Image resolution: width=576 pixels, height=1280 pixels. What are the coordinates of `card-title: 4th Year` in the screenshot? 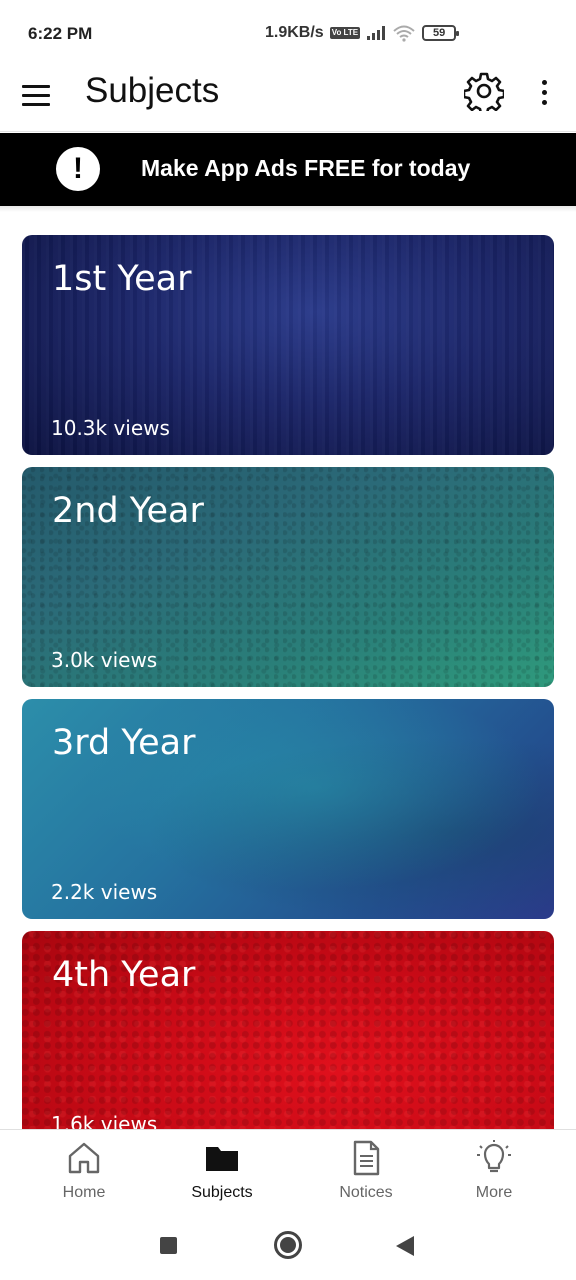 It's located at (124, 975).